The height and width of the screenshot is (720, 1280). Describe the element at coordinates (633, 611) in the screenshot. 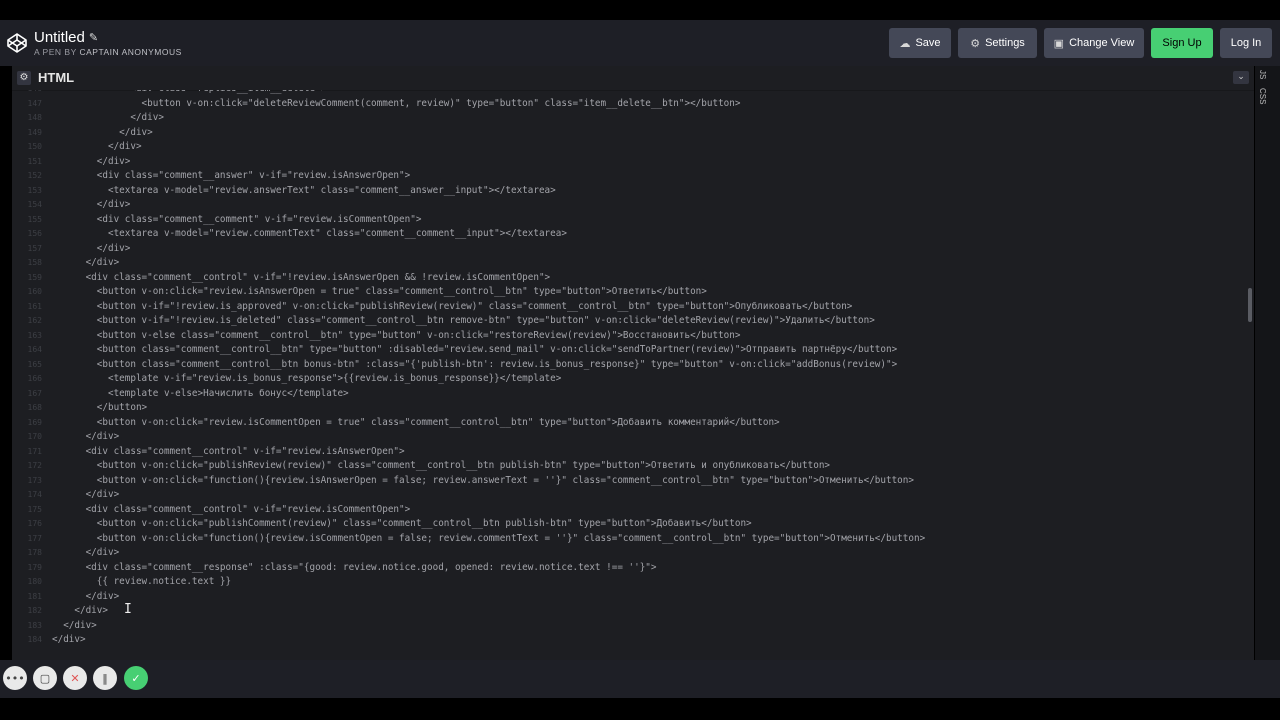

I see `code-line: 182 </div>` at that location.